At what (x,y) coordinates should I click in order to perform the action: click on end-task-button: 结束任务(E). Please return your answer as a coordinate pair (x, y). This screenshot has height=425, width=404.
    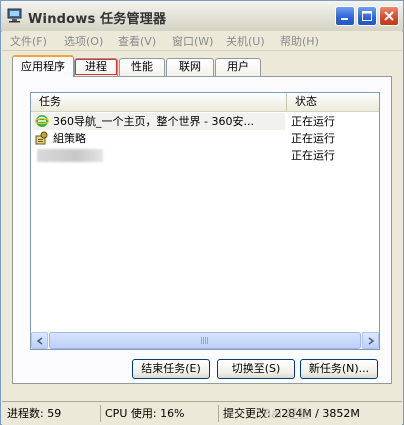
    Looking at the image, I should click on (171, 369).